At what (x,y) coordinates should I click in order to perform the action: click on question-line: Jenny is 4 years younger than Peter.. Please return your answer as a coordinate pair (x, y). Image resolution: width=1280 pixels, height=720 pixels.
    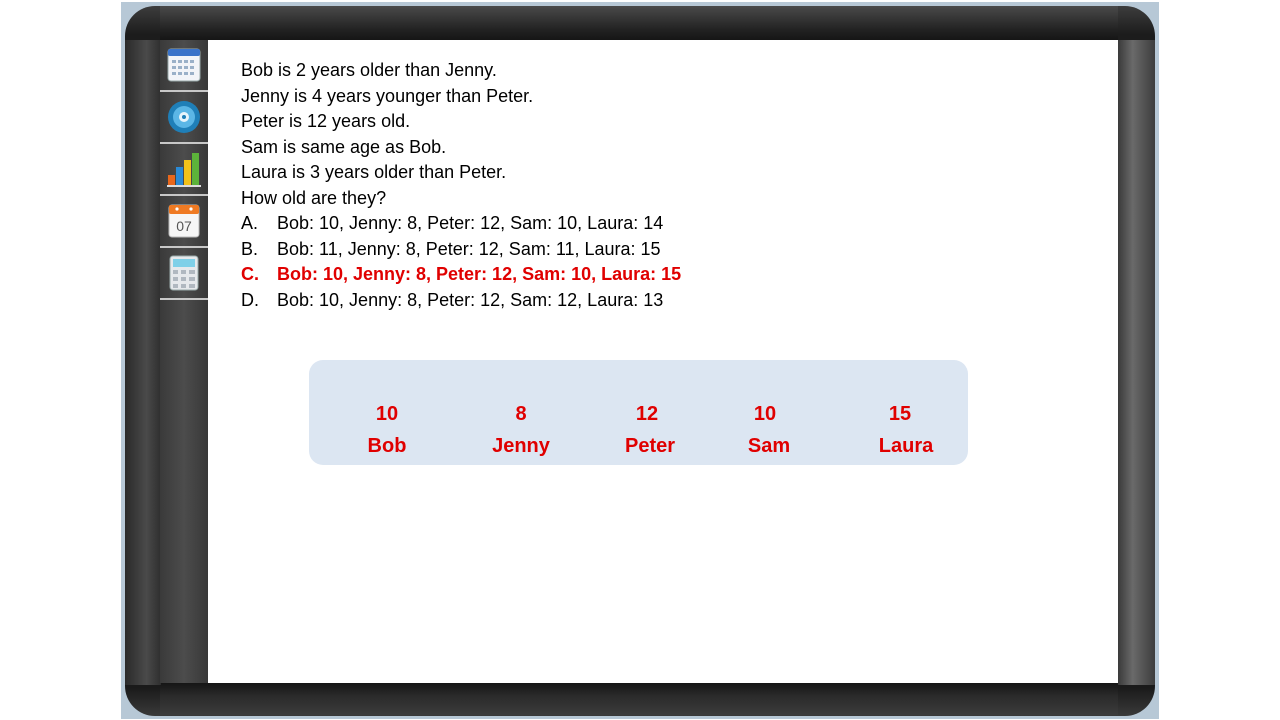
    Looking at the image, I should click on (387, 95).